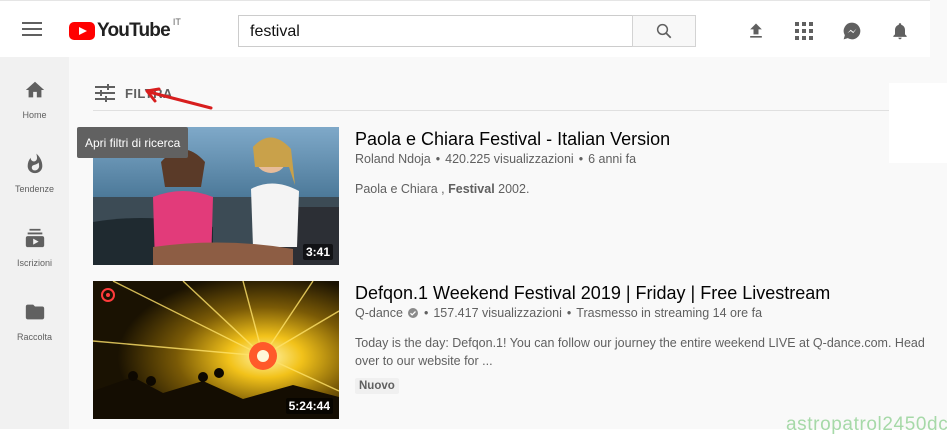 This screenshot has height=436, width=947. What do you see at coordinates (82, 31) in the screenshot?
I see `youtube-play-icon` at bounding box center [82, 31].